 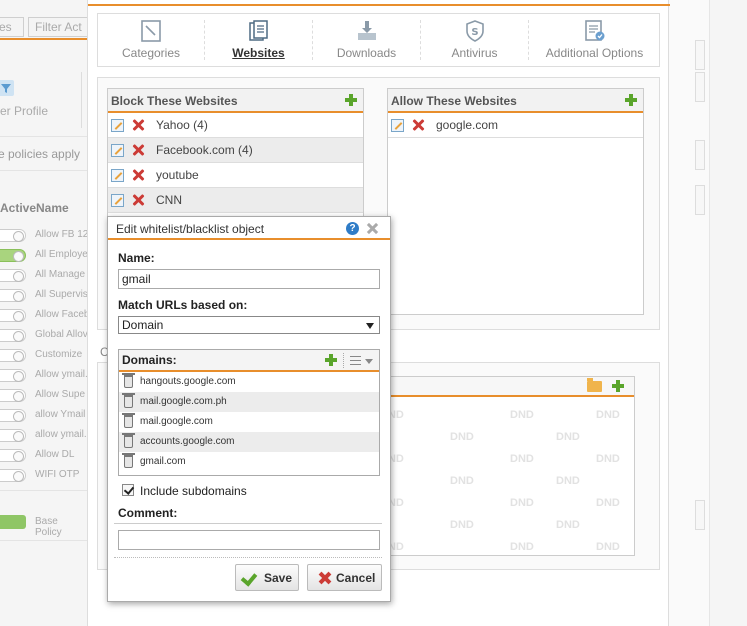 What do you see at coordinates (352, 228) in the screenshot?
I see `help-icon: ?` at bounding box center [352, 228].